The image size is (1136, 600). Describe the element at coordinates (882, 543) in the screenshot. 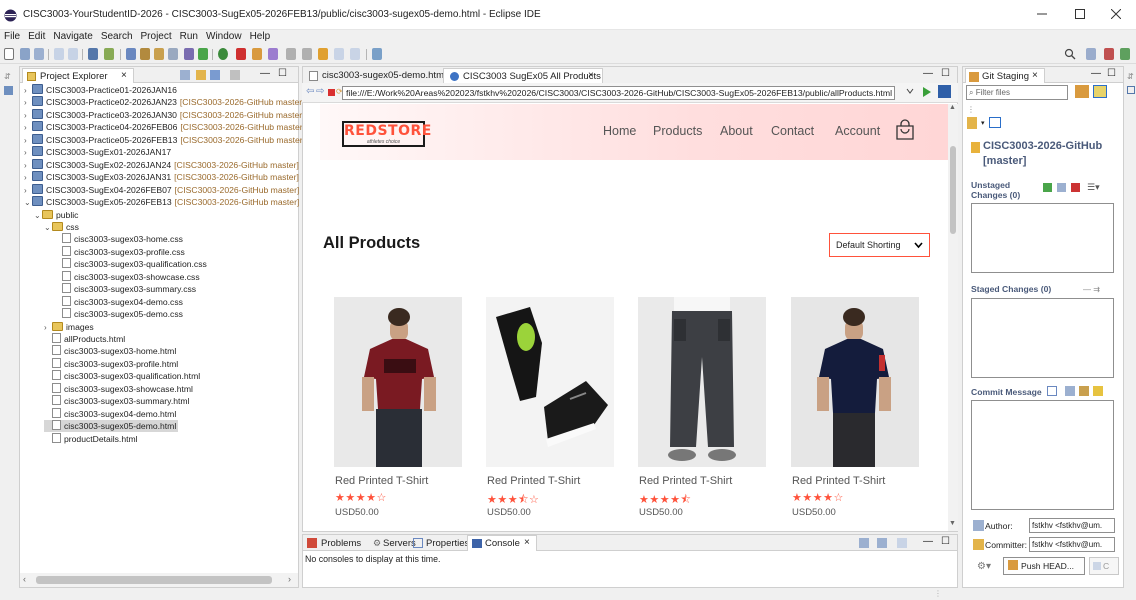

I see `pin-console-icon` at that location.